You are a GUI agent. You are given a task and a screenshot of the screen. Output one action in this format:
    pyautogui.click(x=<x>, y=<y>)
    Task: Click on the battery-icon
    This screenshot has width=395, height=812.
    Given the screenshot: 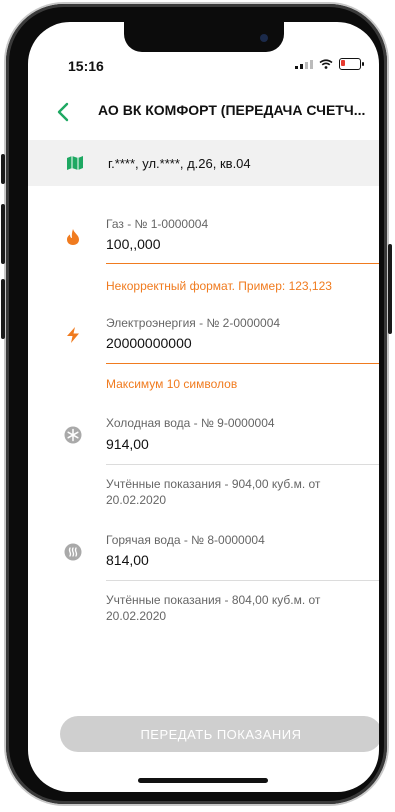 What is the action you would take?
    pyautogui.click(x=351, y=64)
    